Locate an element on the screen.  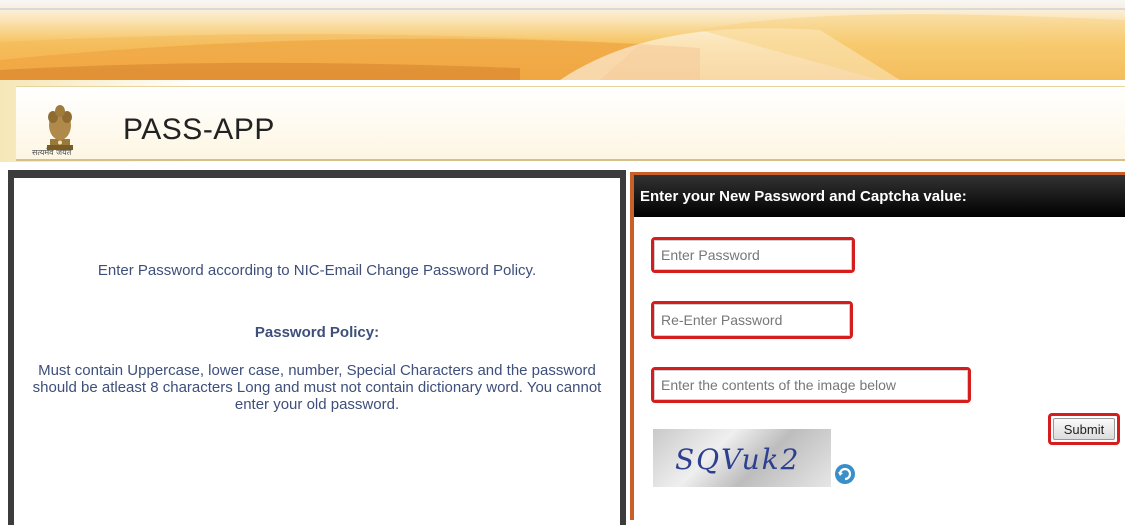
submit-button-frame: Submit is located at coordinates (1084, 429).